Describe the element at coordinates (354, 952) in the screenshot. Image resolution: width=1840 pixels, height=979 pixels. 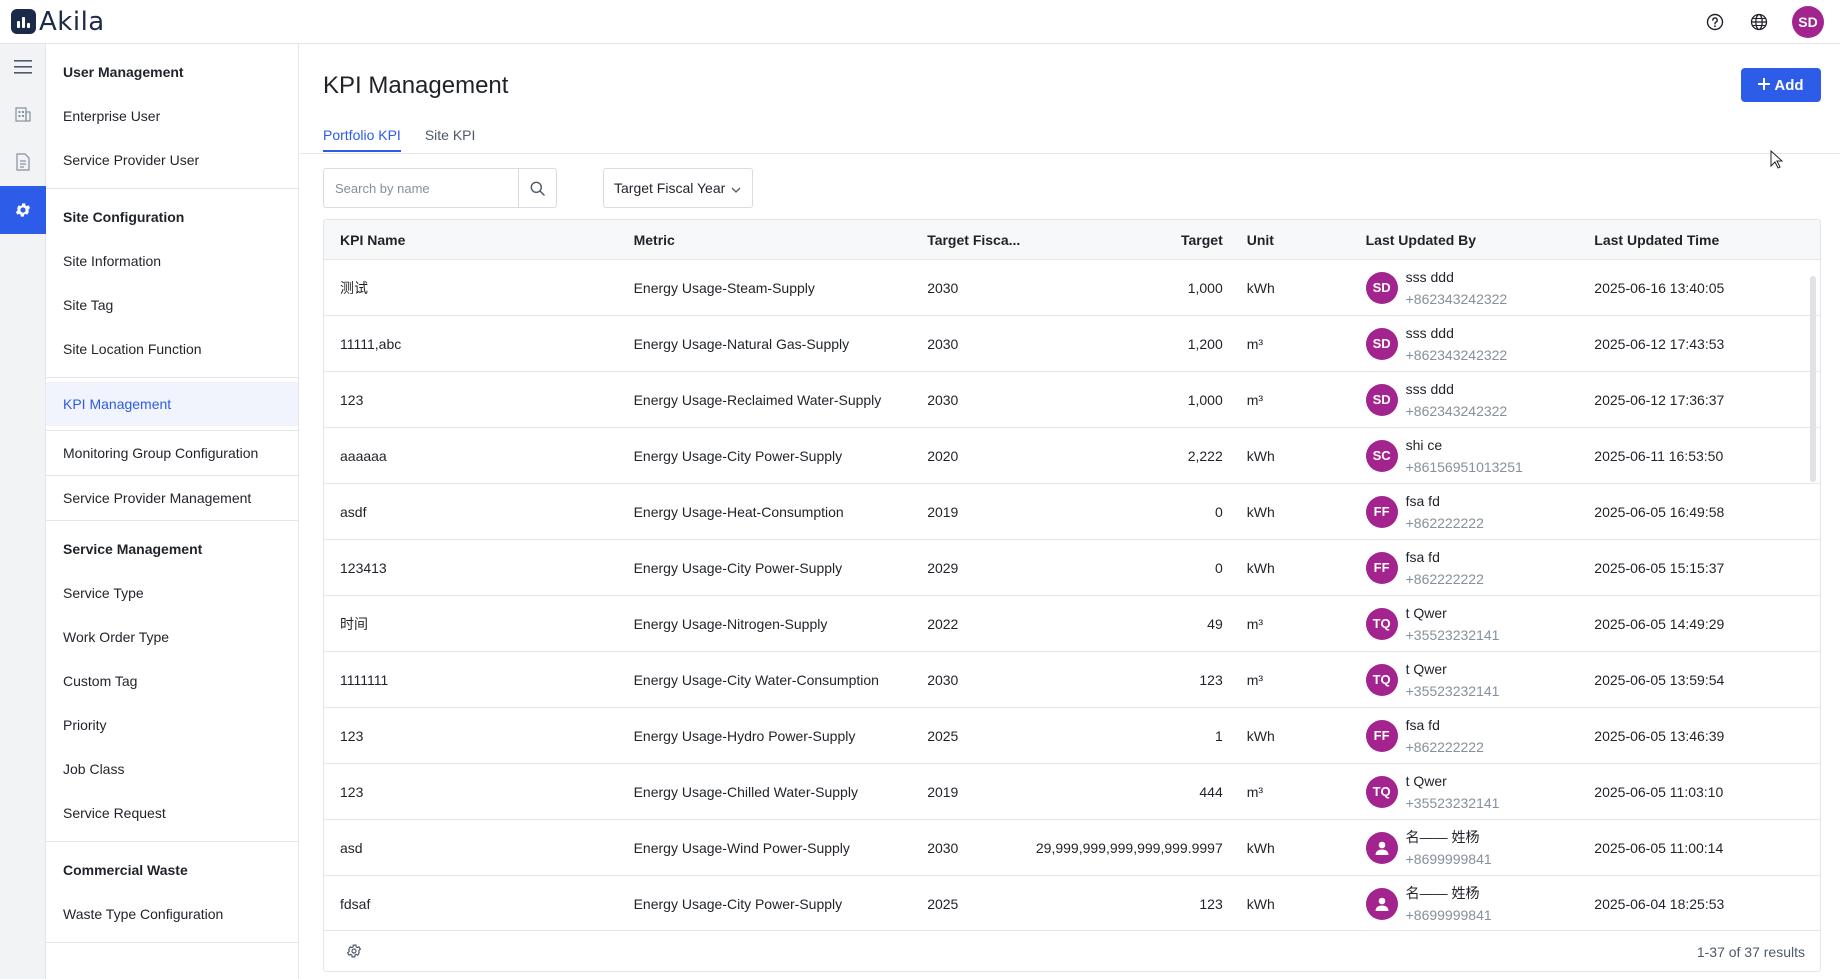
I see `table-settings-gear-icon` at that location.